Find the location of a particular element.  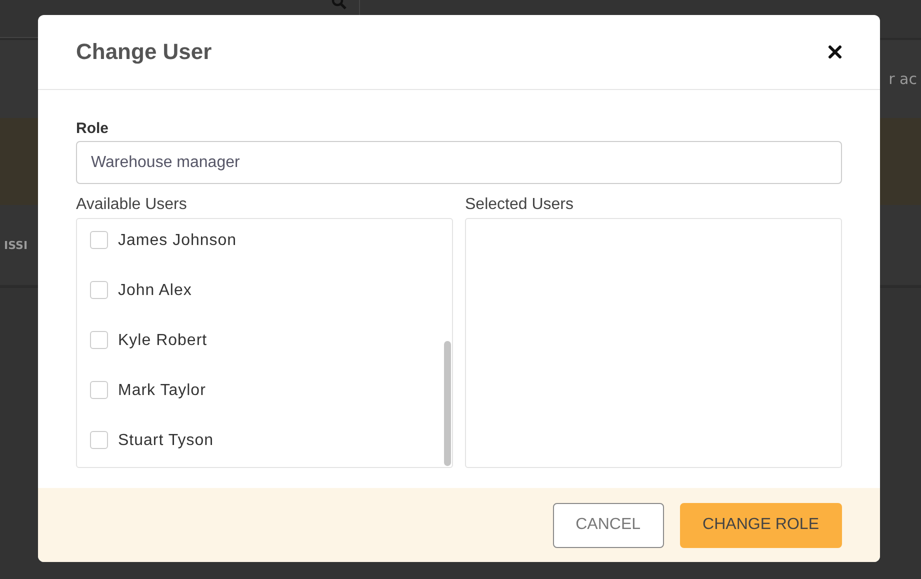

user-name: John Alex is located at coordinates (155, 291).